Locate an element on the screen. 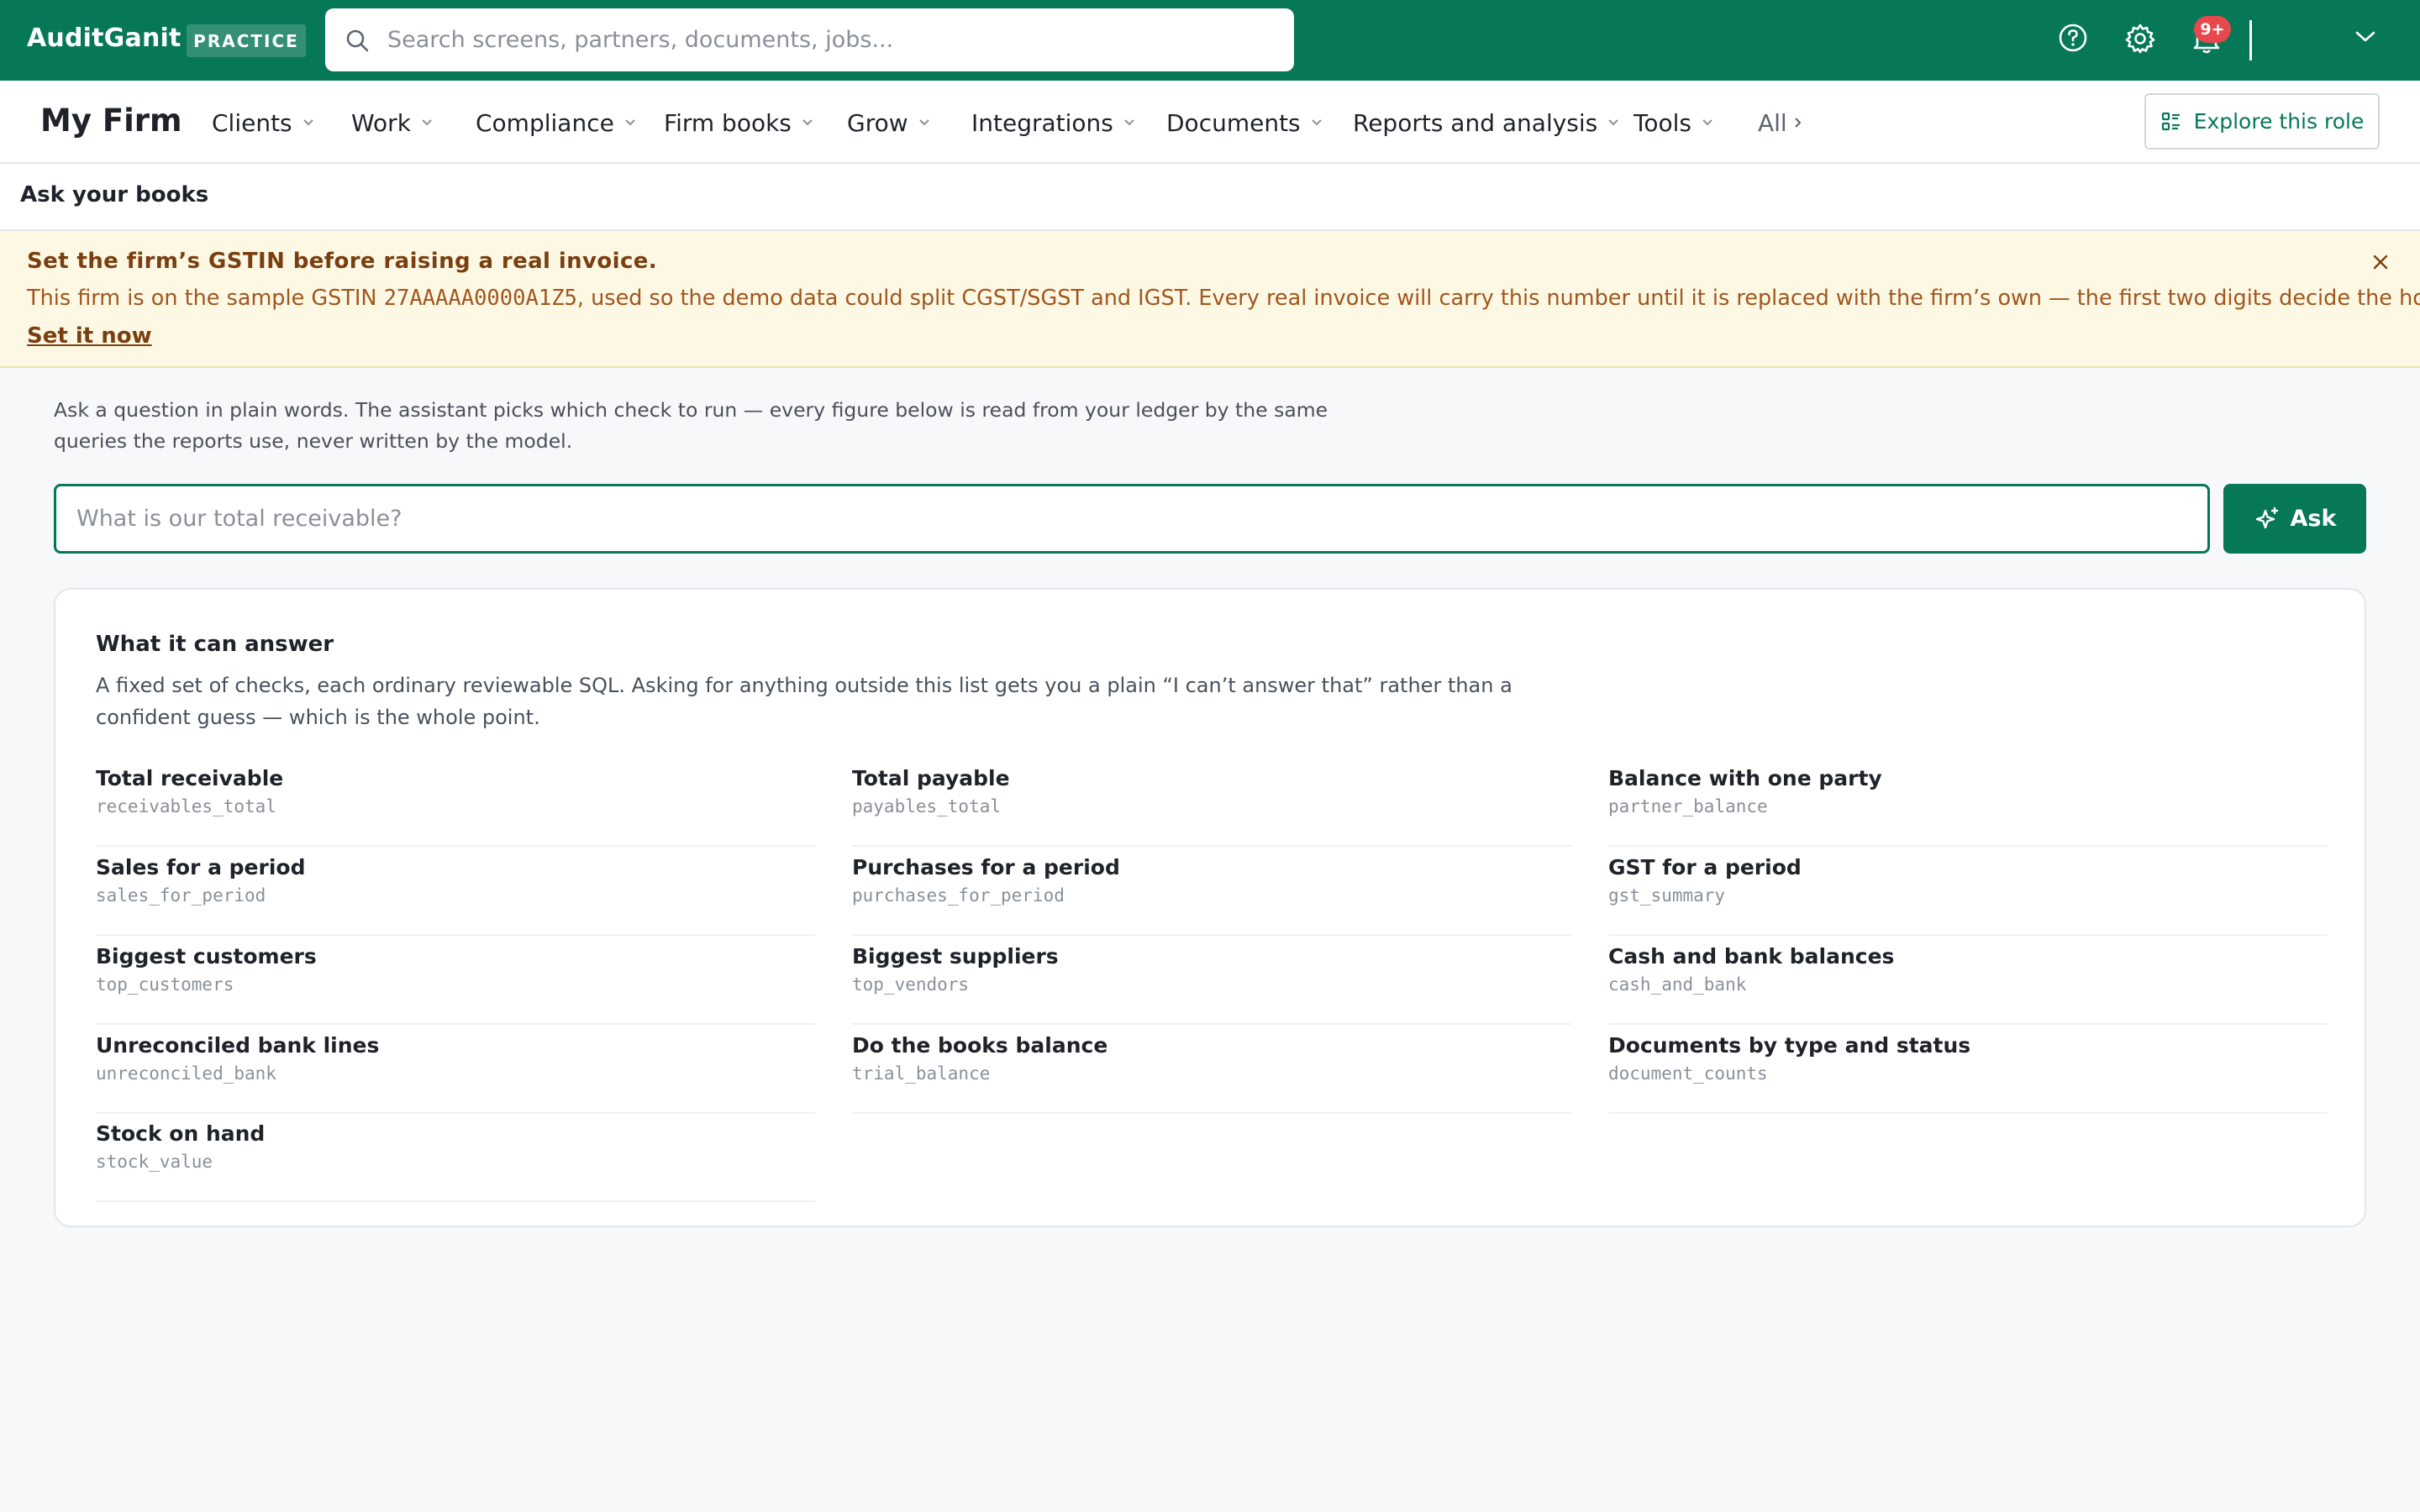 The height and width of the screenshot is (1512, 2420). nav-tools: Tools is located at coordinates (1675, 122).